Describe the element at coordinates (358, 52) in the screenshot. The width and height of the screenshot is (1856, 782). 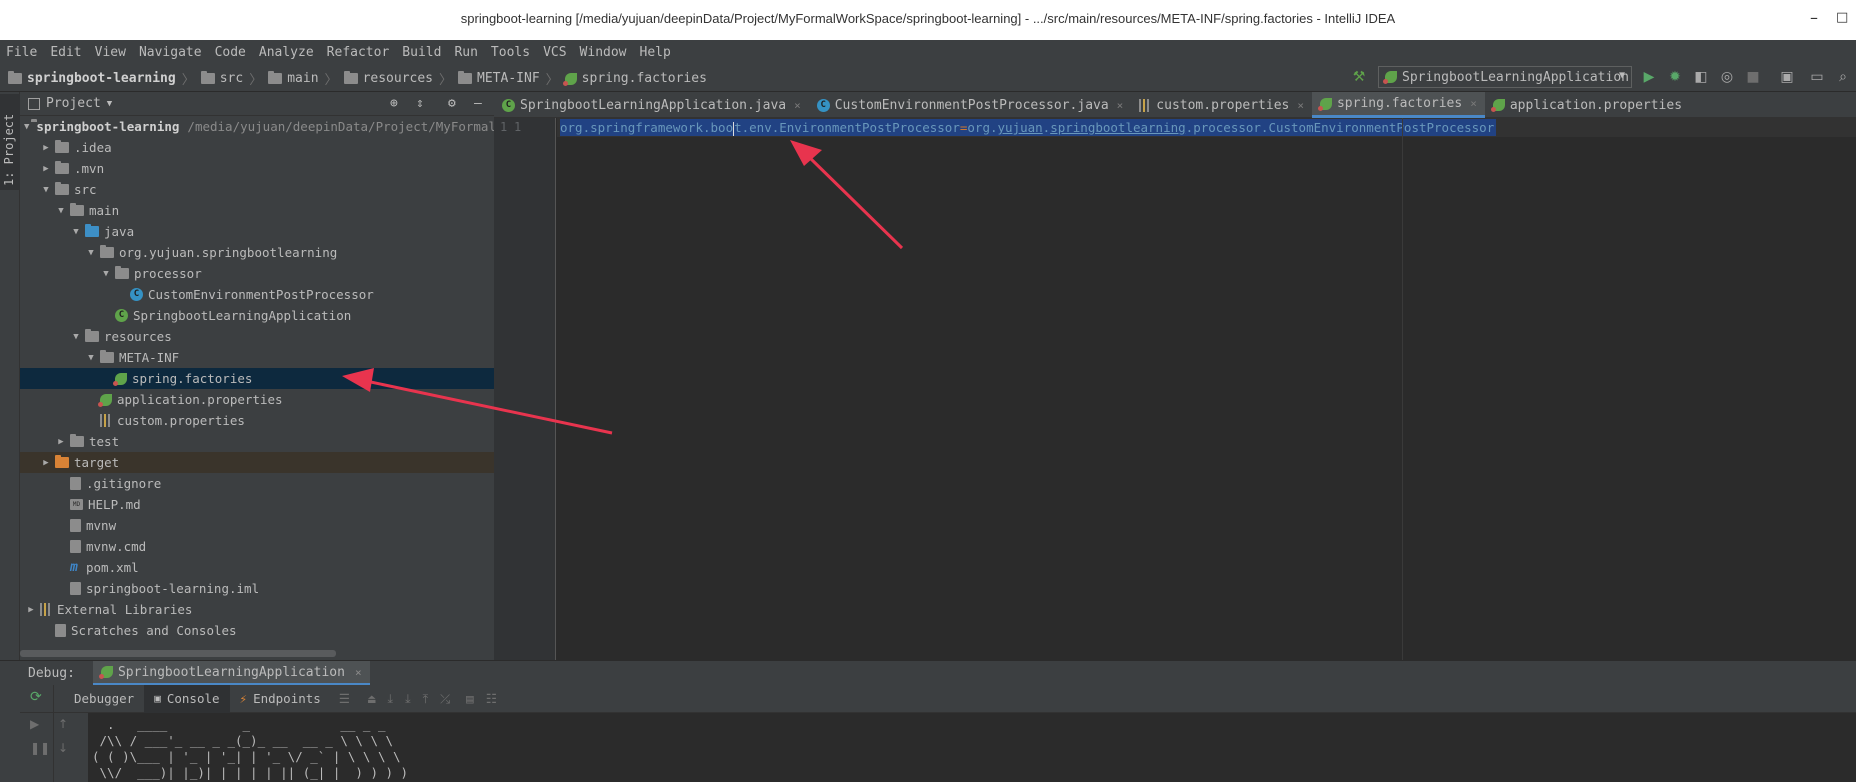
I see `menu-refactor: Refactor` at that location.